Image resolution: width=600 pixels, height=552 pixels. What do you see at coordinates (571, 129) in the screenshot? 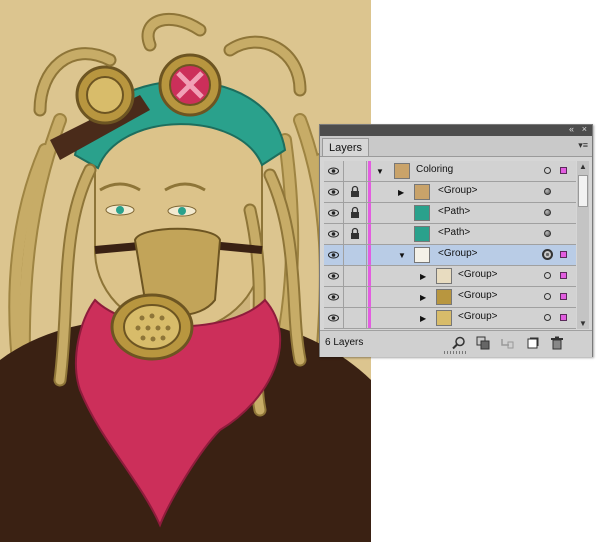
I see `collapse-icon: «` at bounding box center [571, 129].